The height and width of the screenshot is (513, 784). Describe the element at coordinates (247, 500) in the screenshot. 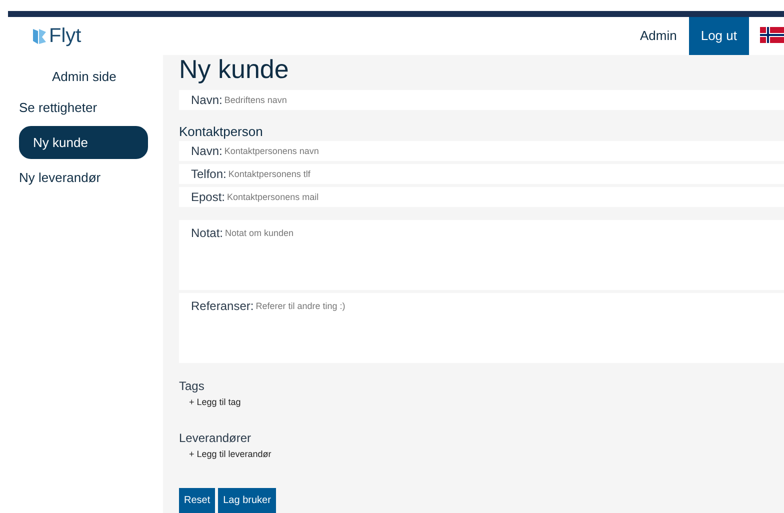

I see `form-button: Lag bruker` at that location.